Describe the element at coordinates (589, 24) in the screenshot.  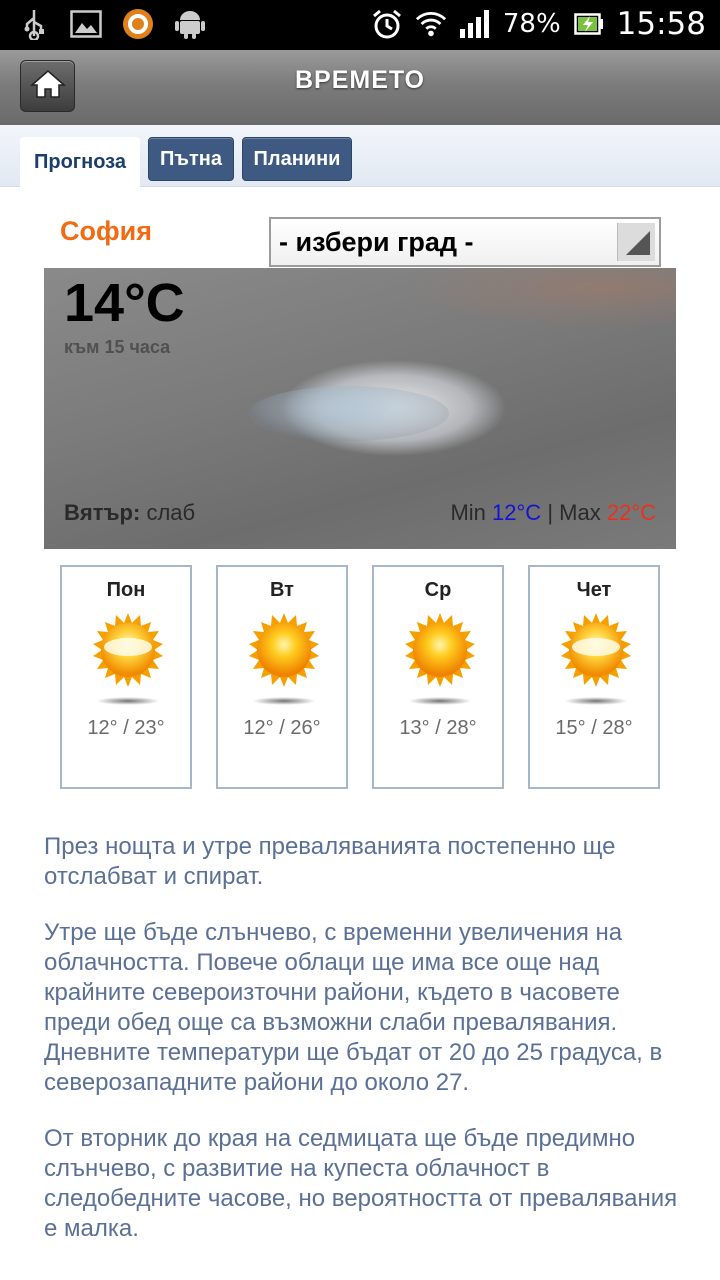
I see `battery-charging-icon` at that location.